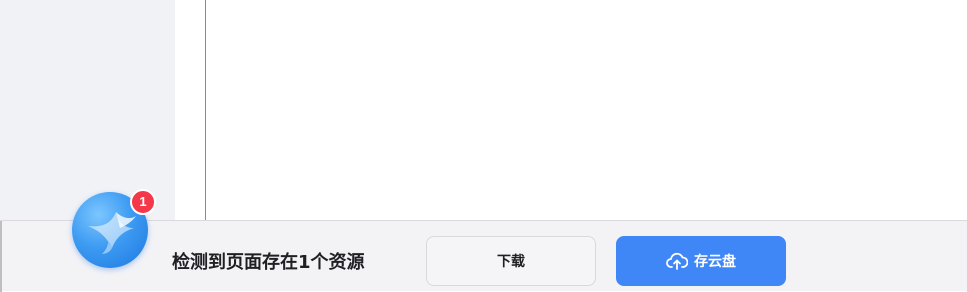  What do you see at coordinates (205, 110) in the screenshot?
I see `content-divider` at bounding box center [205, 110].